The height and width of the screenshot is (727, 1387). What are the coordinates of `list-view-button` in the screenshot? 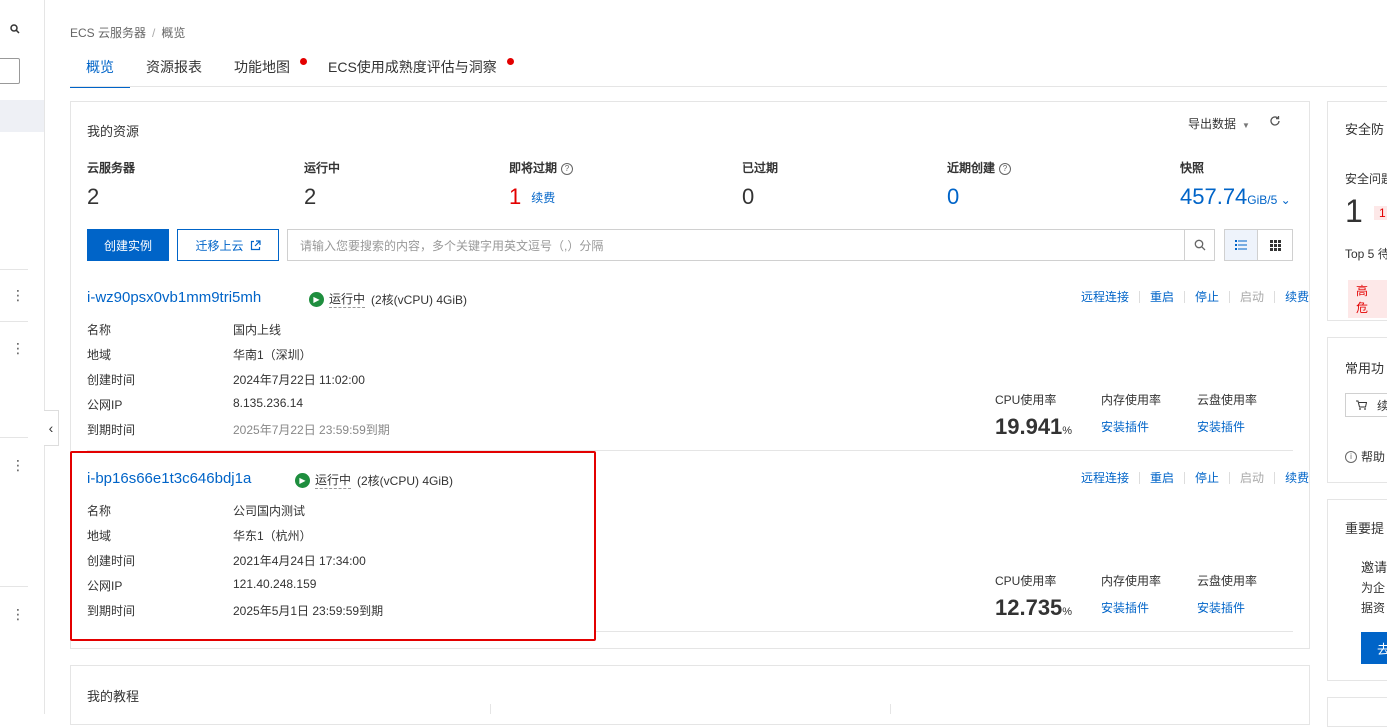 It's located at (1241, 245).